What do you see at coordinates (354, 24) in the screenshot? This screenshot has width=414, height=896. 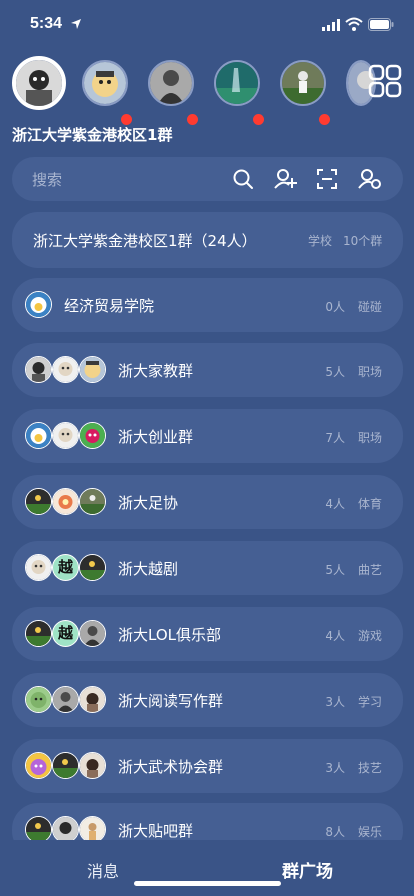 I see `wifi-icon` at bounding box center [354, 24].